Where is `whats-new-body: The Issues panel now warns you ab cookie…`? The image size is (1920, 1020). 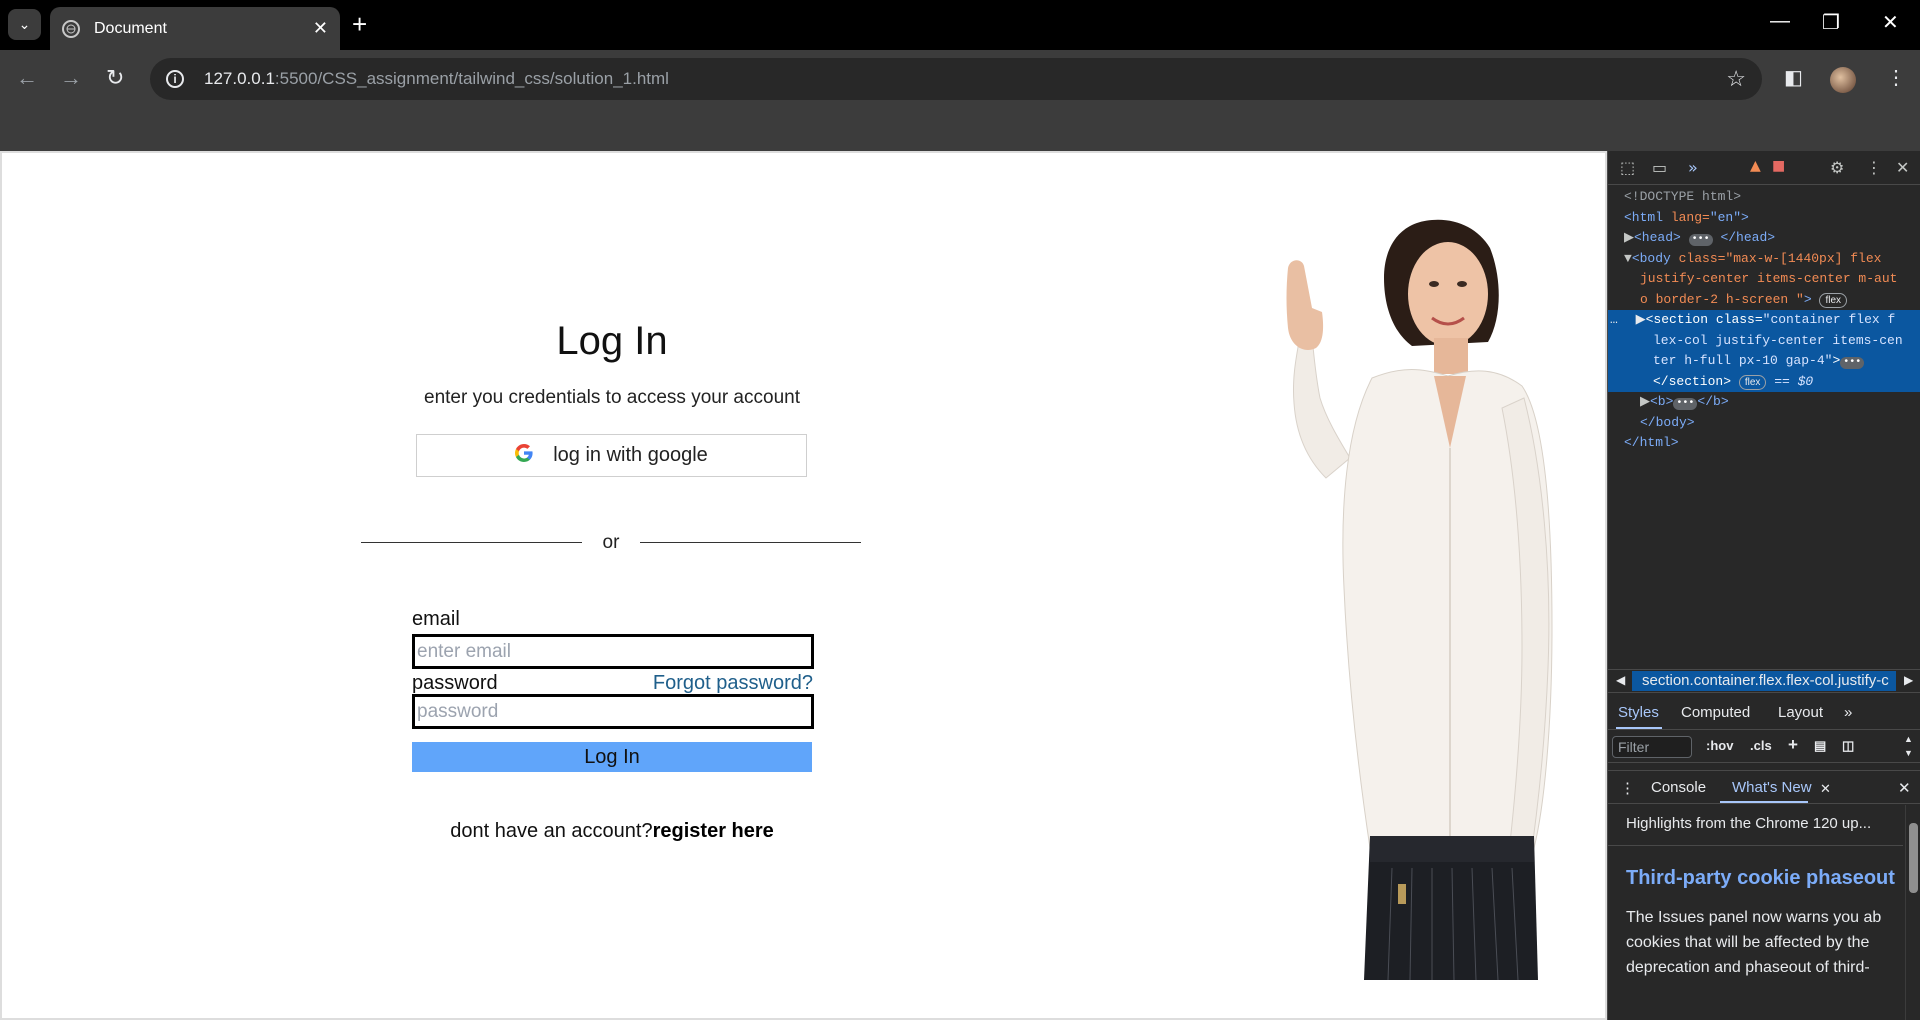 whats-new-body: The Issues panel now warns you ab cookie… is located at coordinates (1771, 942).